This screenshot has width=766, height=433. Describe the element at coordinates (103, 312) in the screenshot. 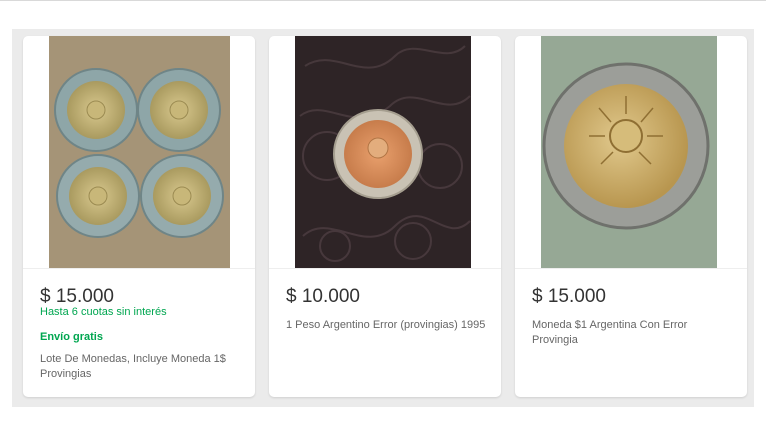

I see `installments-text: Hasta 6 cuotas sin interés` at that location.